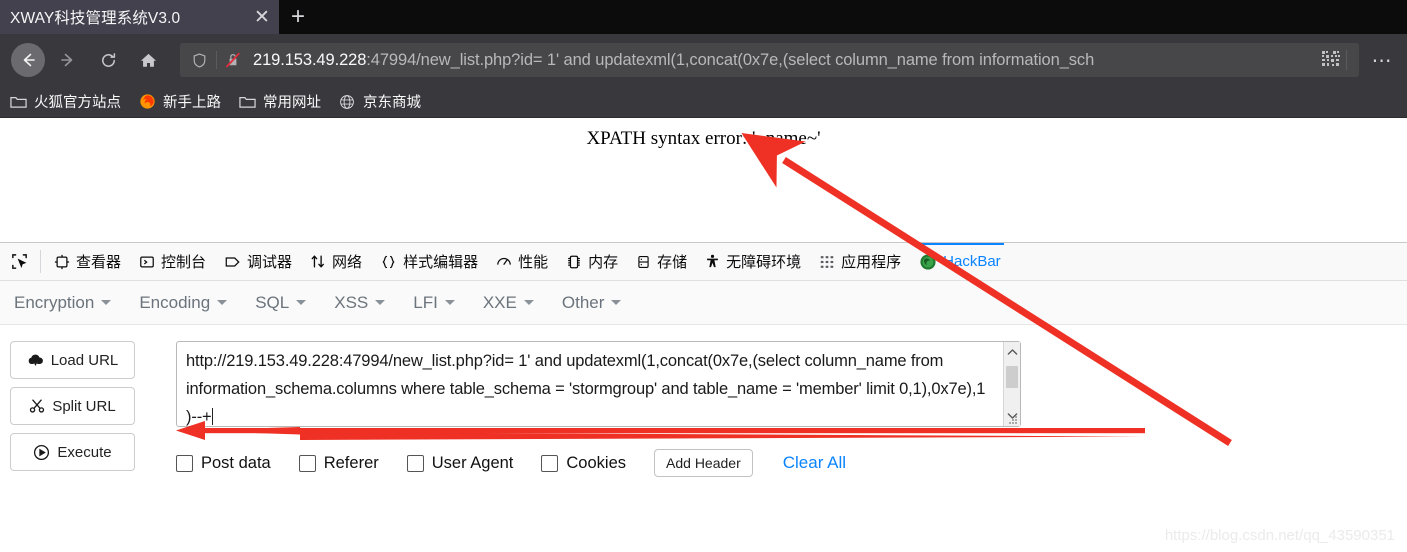 The width and height of the screenshot is (1407, 552). What do you see at coordinates (310, 59) in the screenshot?
I see `url-host: 219.153.49.228` at bounding box center [310, 59].